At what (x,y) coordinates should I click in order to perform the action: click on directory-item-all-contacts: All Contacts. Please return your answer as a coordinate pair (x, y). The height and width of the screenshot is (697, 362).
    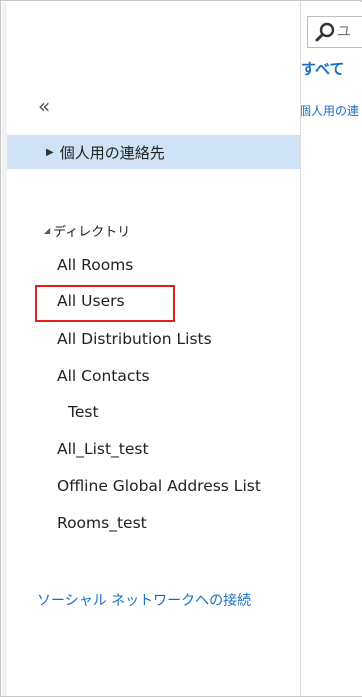
    Looking at the image, I should click on (103, 376).